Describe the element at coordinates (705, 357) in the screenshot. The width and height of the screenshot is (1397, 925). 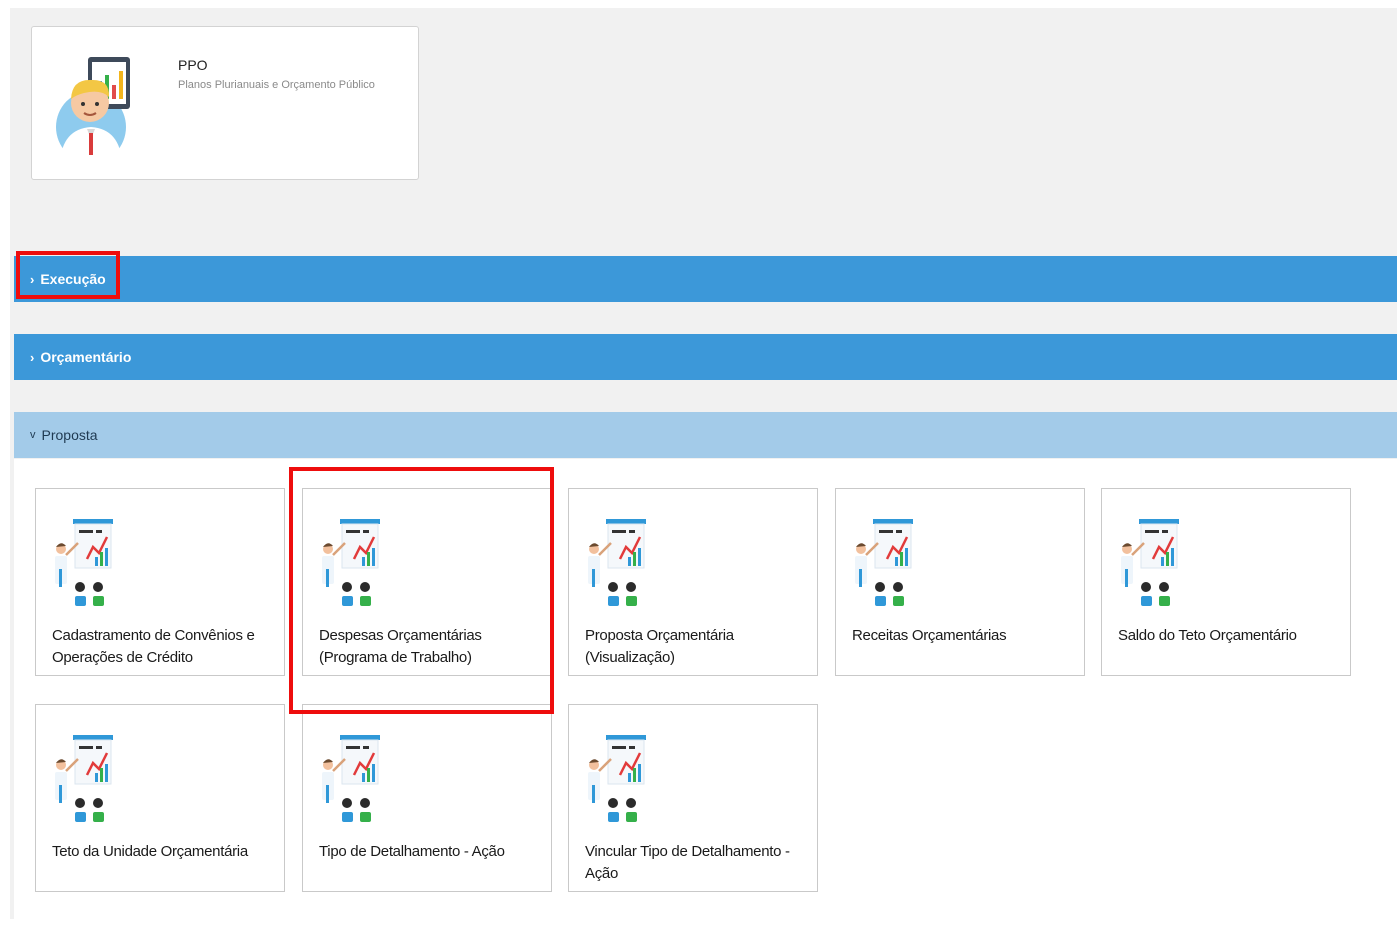
I see `section-orcamentario: › Orçamentário` at that location.